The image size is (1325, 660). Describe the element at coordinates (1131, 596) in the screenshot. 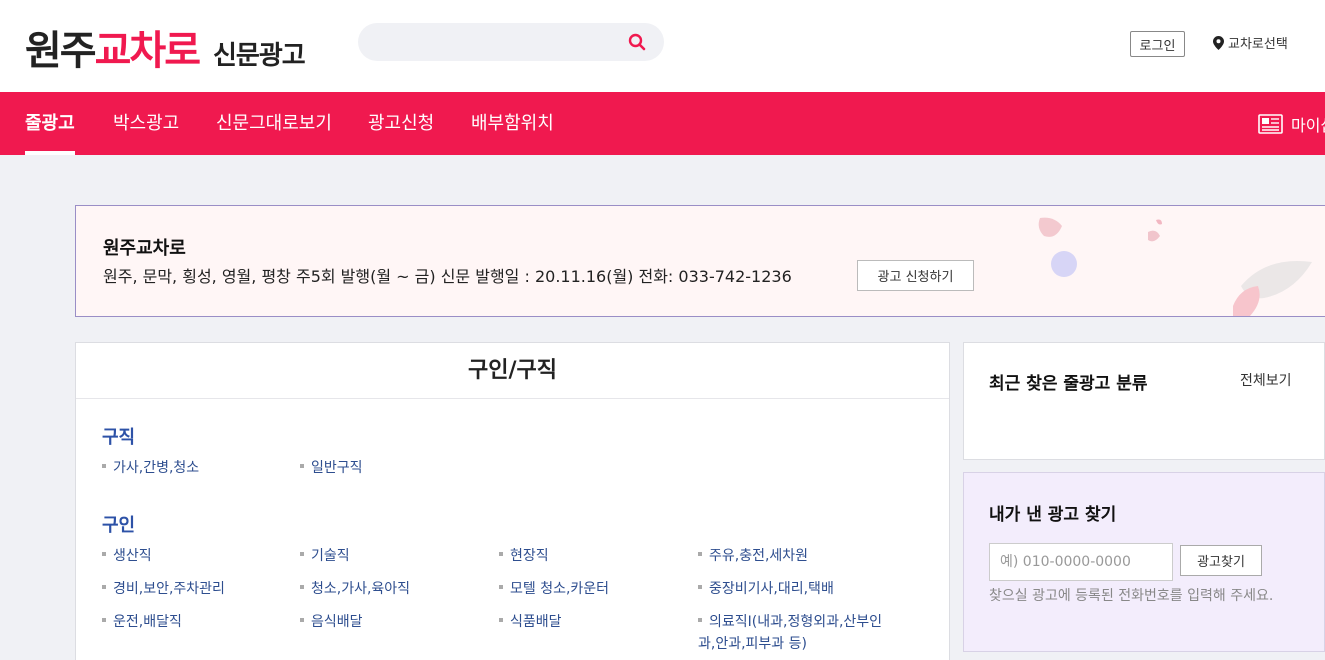

I see `find-ad-help-text: 찾으실 광고에 등록된 전화번호를 입력해 주세요.` at that location.